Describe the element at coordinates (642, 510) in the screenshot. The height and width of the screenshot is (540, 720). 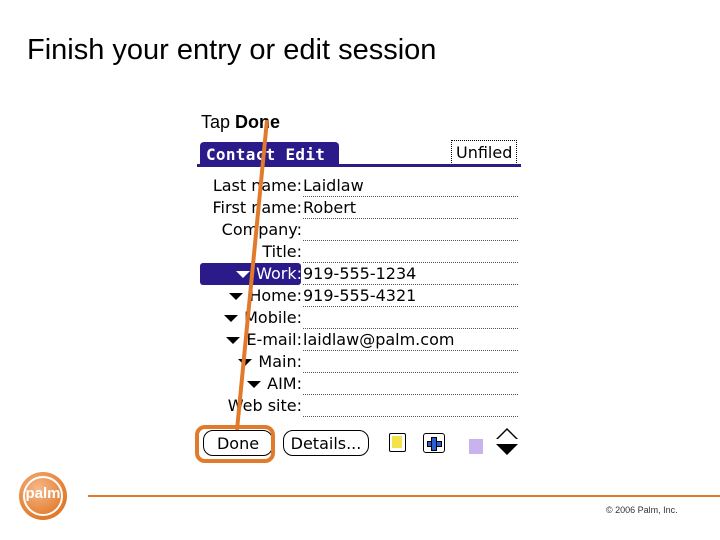
I see `copyright: © 2006 Palm, Inc.` at that location.